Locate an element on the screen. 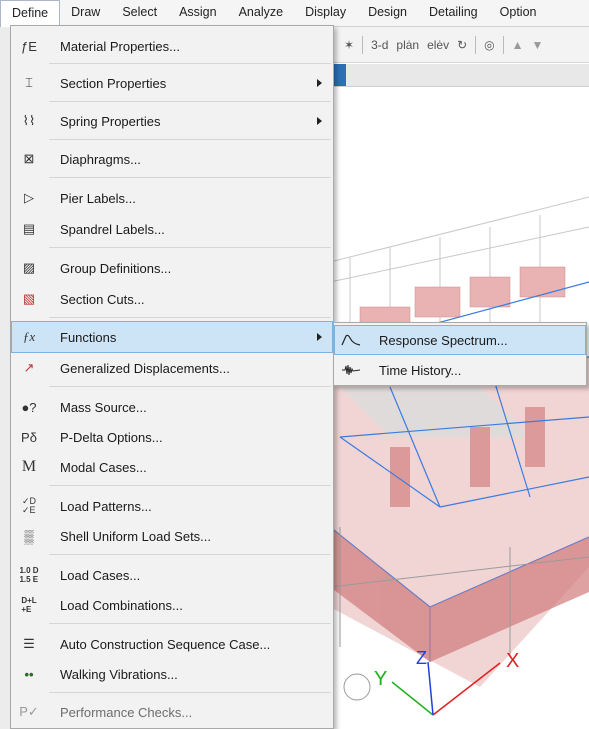  move-up-icon: ▲ is located at coordinates (518, 45).